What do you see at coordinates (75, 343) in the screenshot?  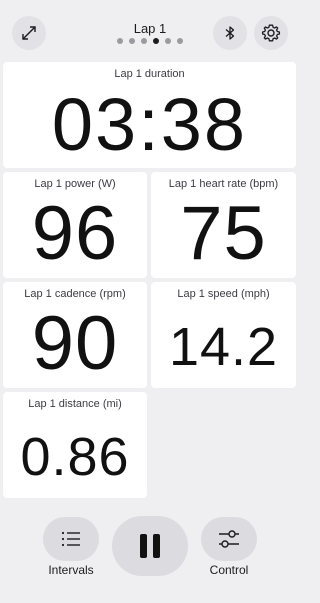 I see `cadence-value: 90` at bounding box center [75, 343].